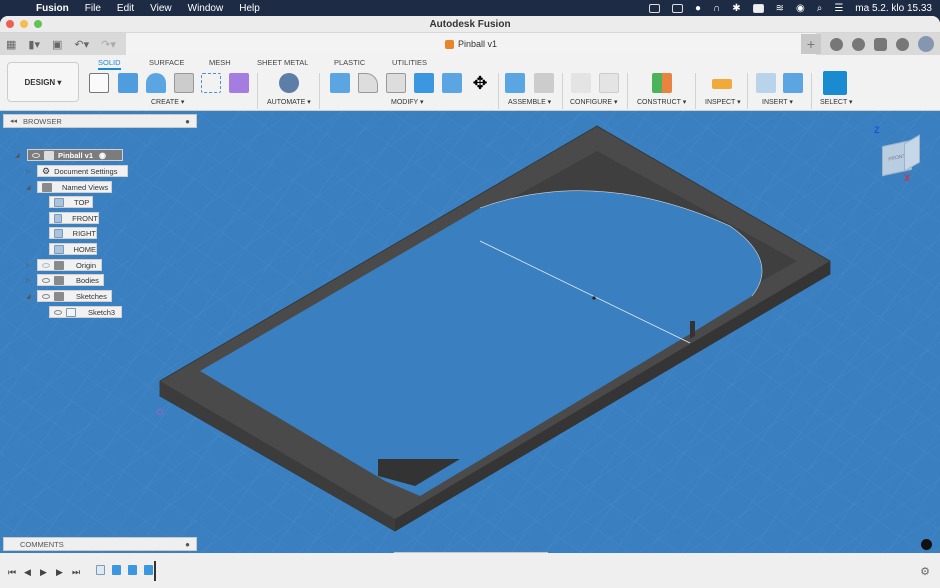  Describe the element at coordinates (758, 8) in the screenshot. I see `battery-icon` at that location.